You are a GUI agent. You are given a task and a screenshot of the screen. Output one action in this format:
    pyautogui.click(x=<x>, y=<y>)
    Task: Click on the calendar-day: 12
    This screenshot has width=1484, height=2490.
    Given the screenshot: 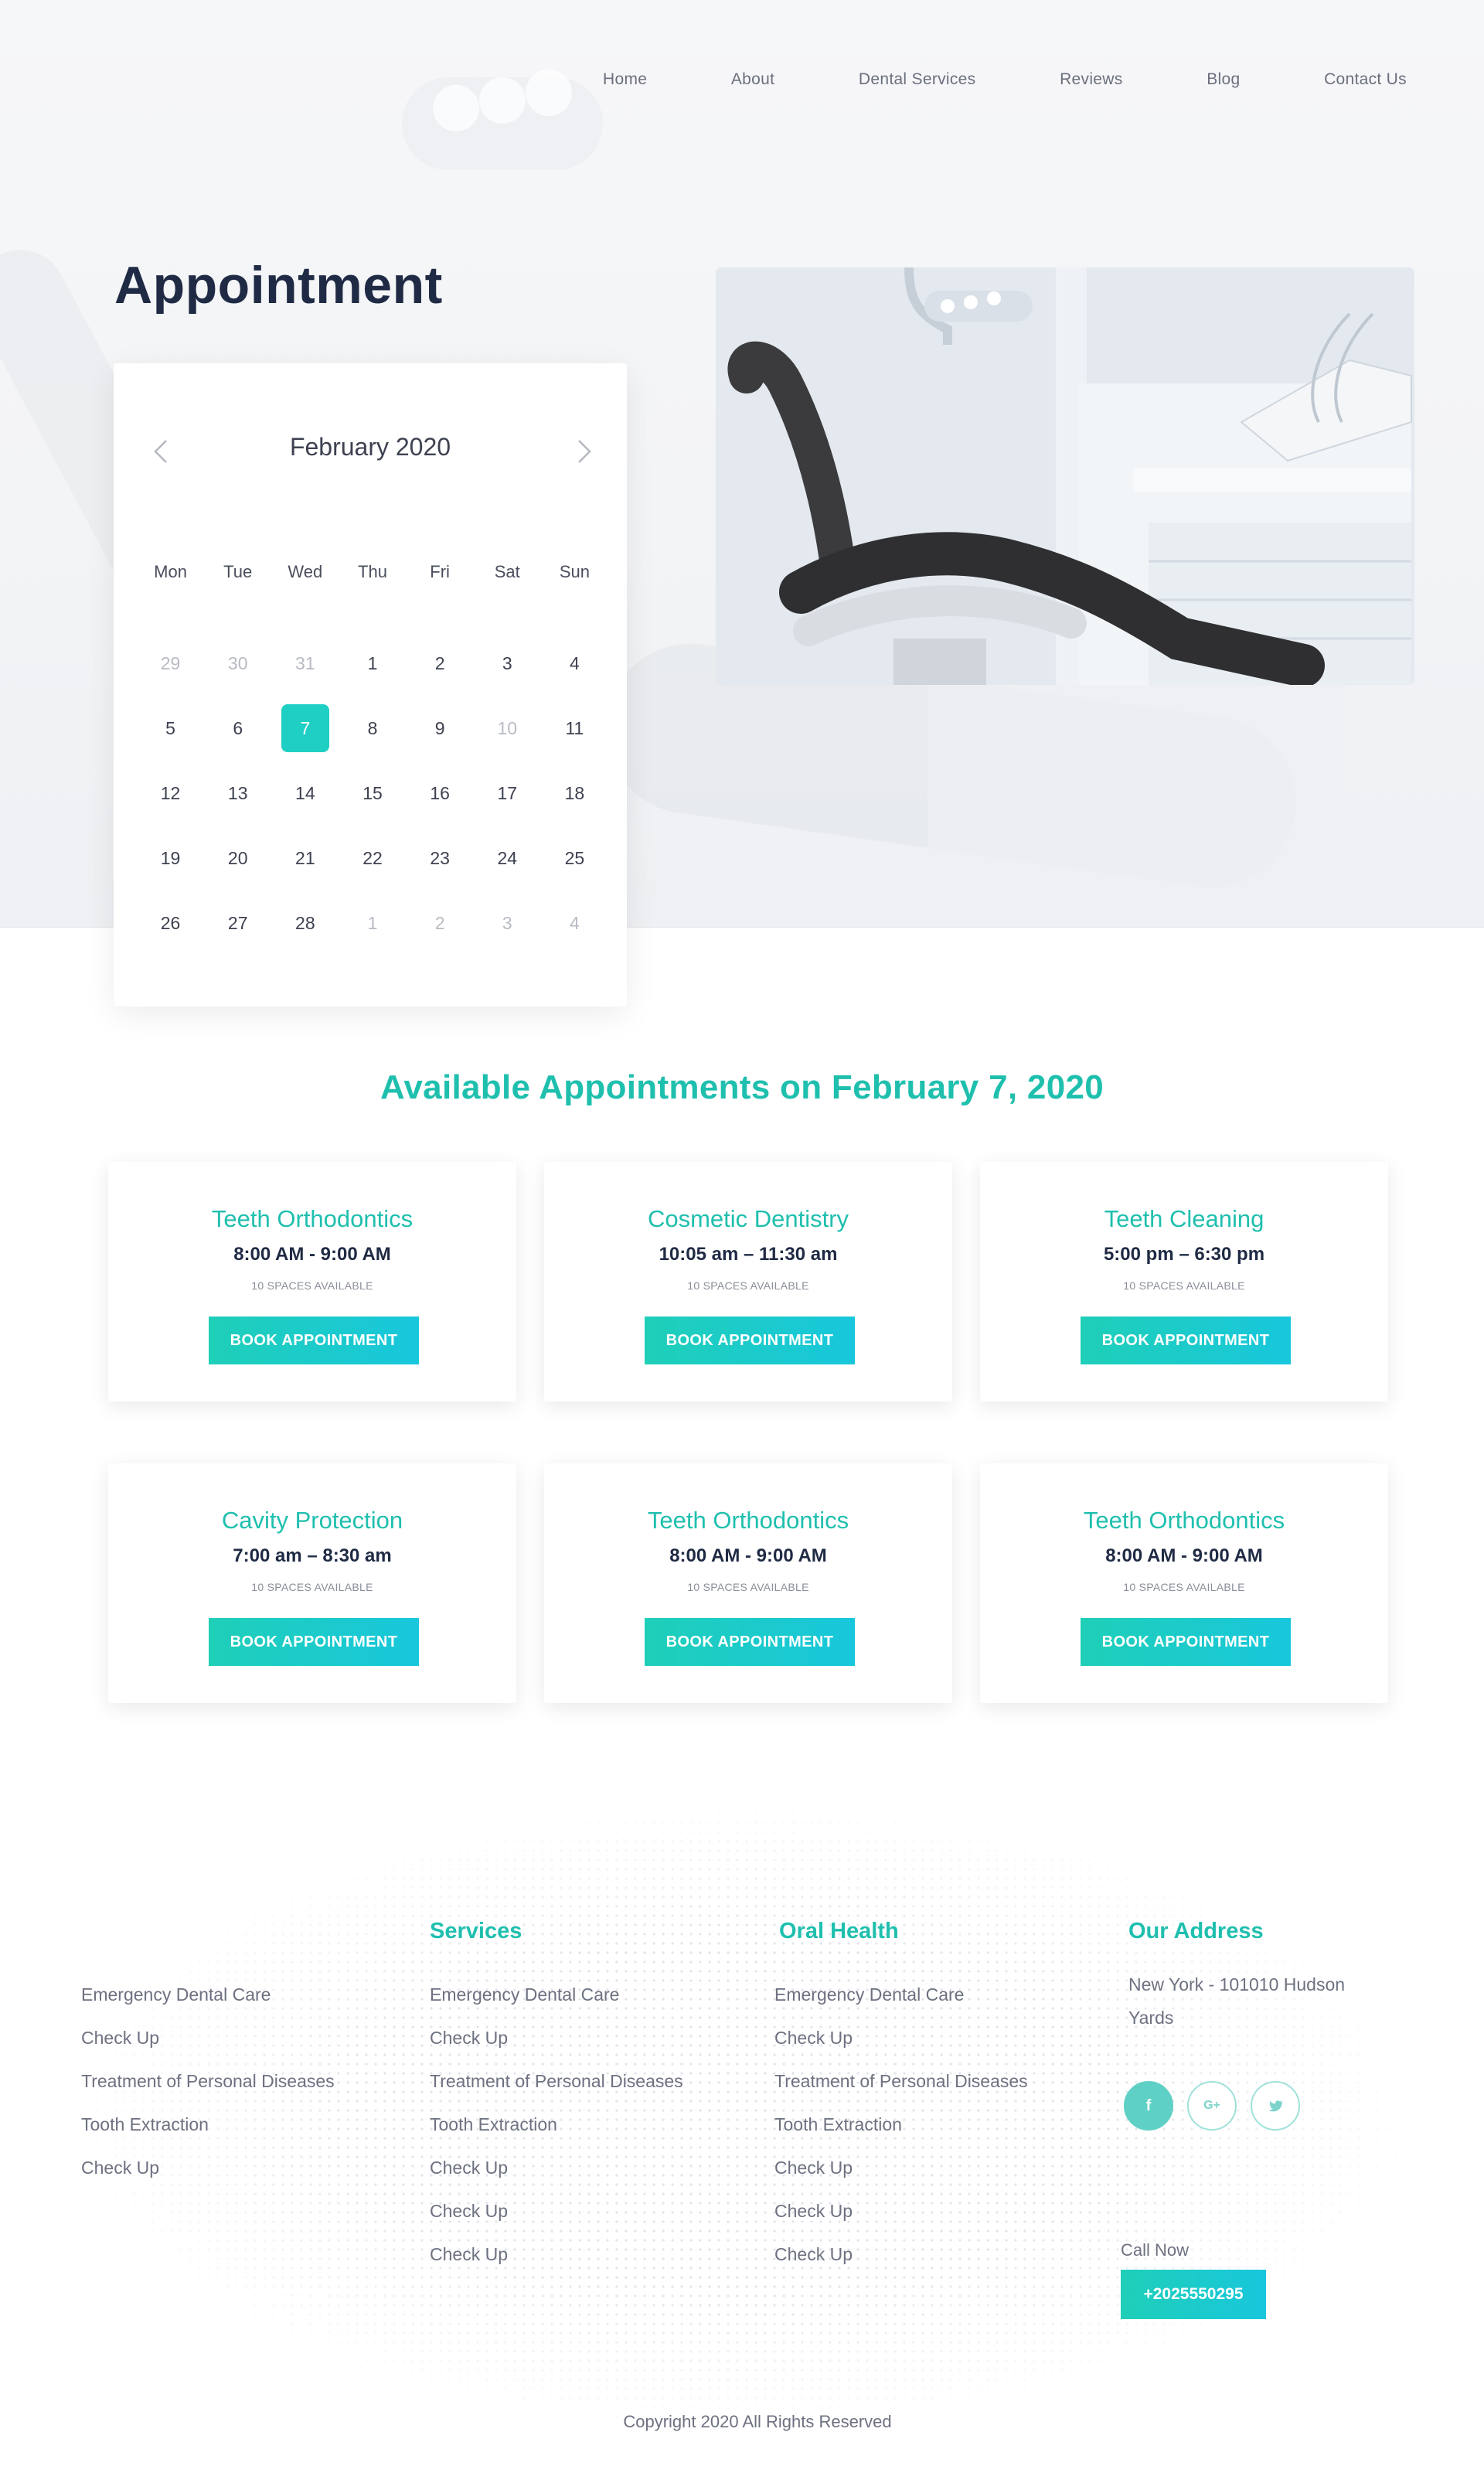 What is the action you would take?
    pyautogui.click(x=170, y=793)
    